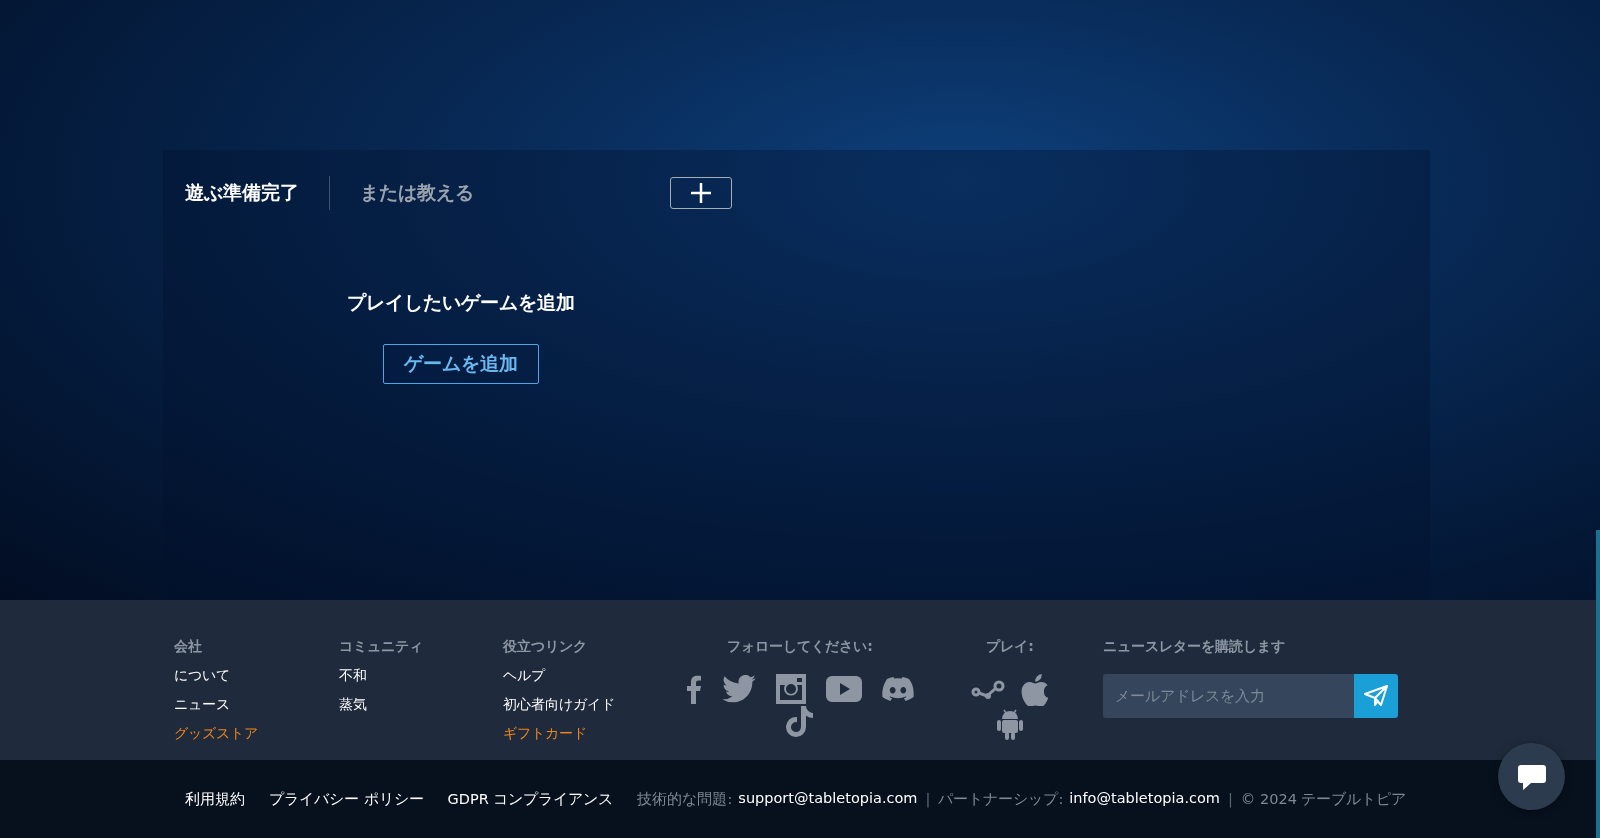 This screenshot has width=1600, height=838. What do you see at coordinates (685, 799) in the screenshot?
I see `contact-label: 技術的な問題:` at bounding box center [685, 799].